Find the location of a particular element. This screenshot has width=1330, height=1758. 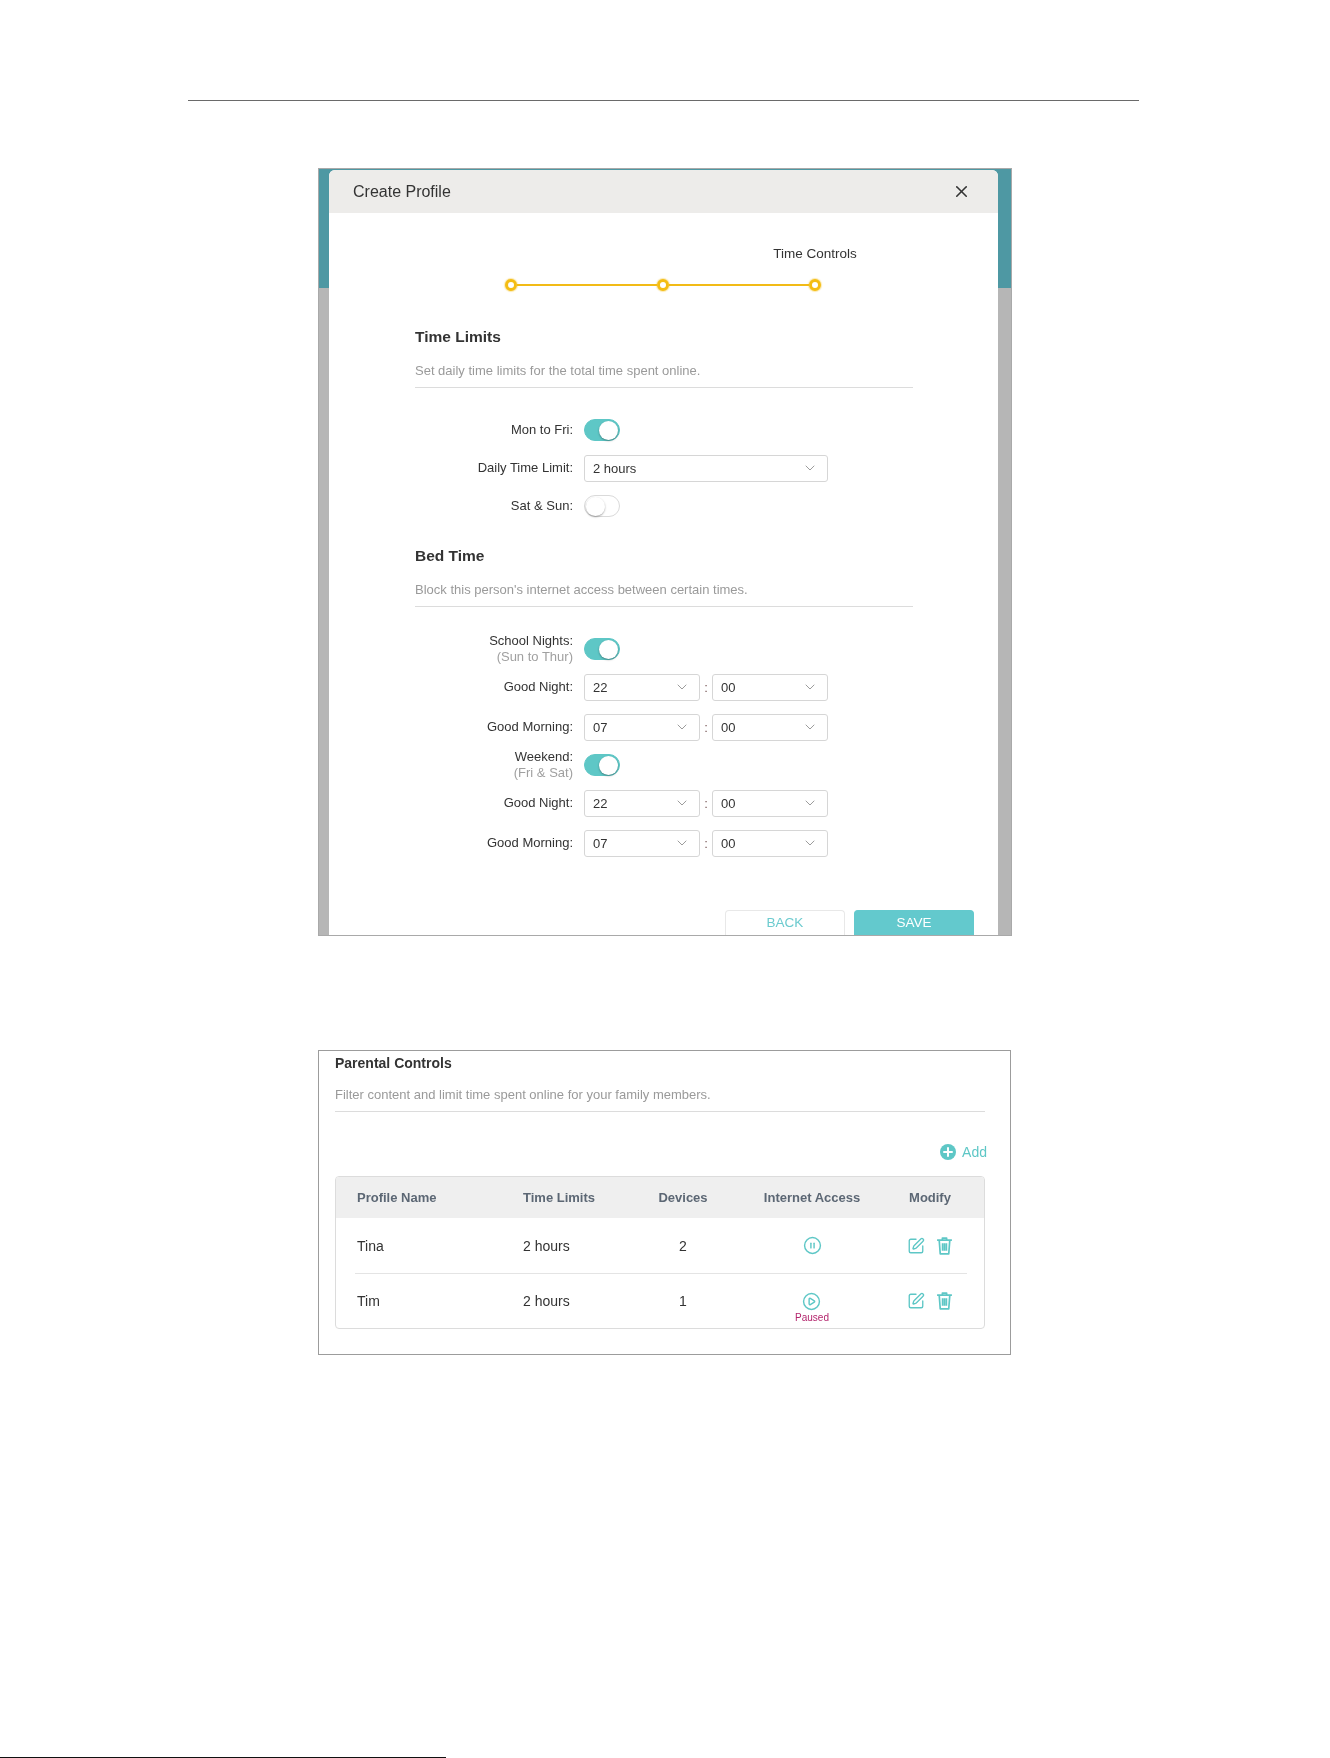

table-cell-text: Tim is located at coordinates (368, 1301).